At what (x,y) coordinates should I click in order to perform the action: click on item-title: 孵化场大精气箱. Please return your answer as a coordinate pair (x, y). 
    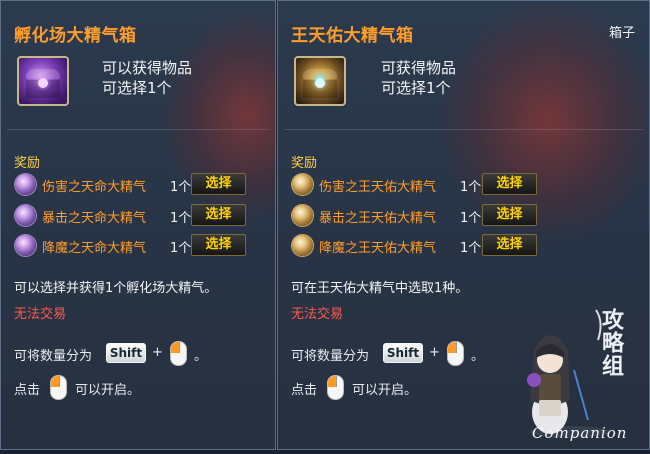
    Looking at the image, I should click on (75, 36).